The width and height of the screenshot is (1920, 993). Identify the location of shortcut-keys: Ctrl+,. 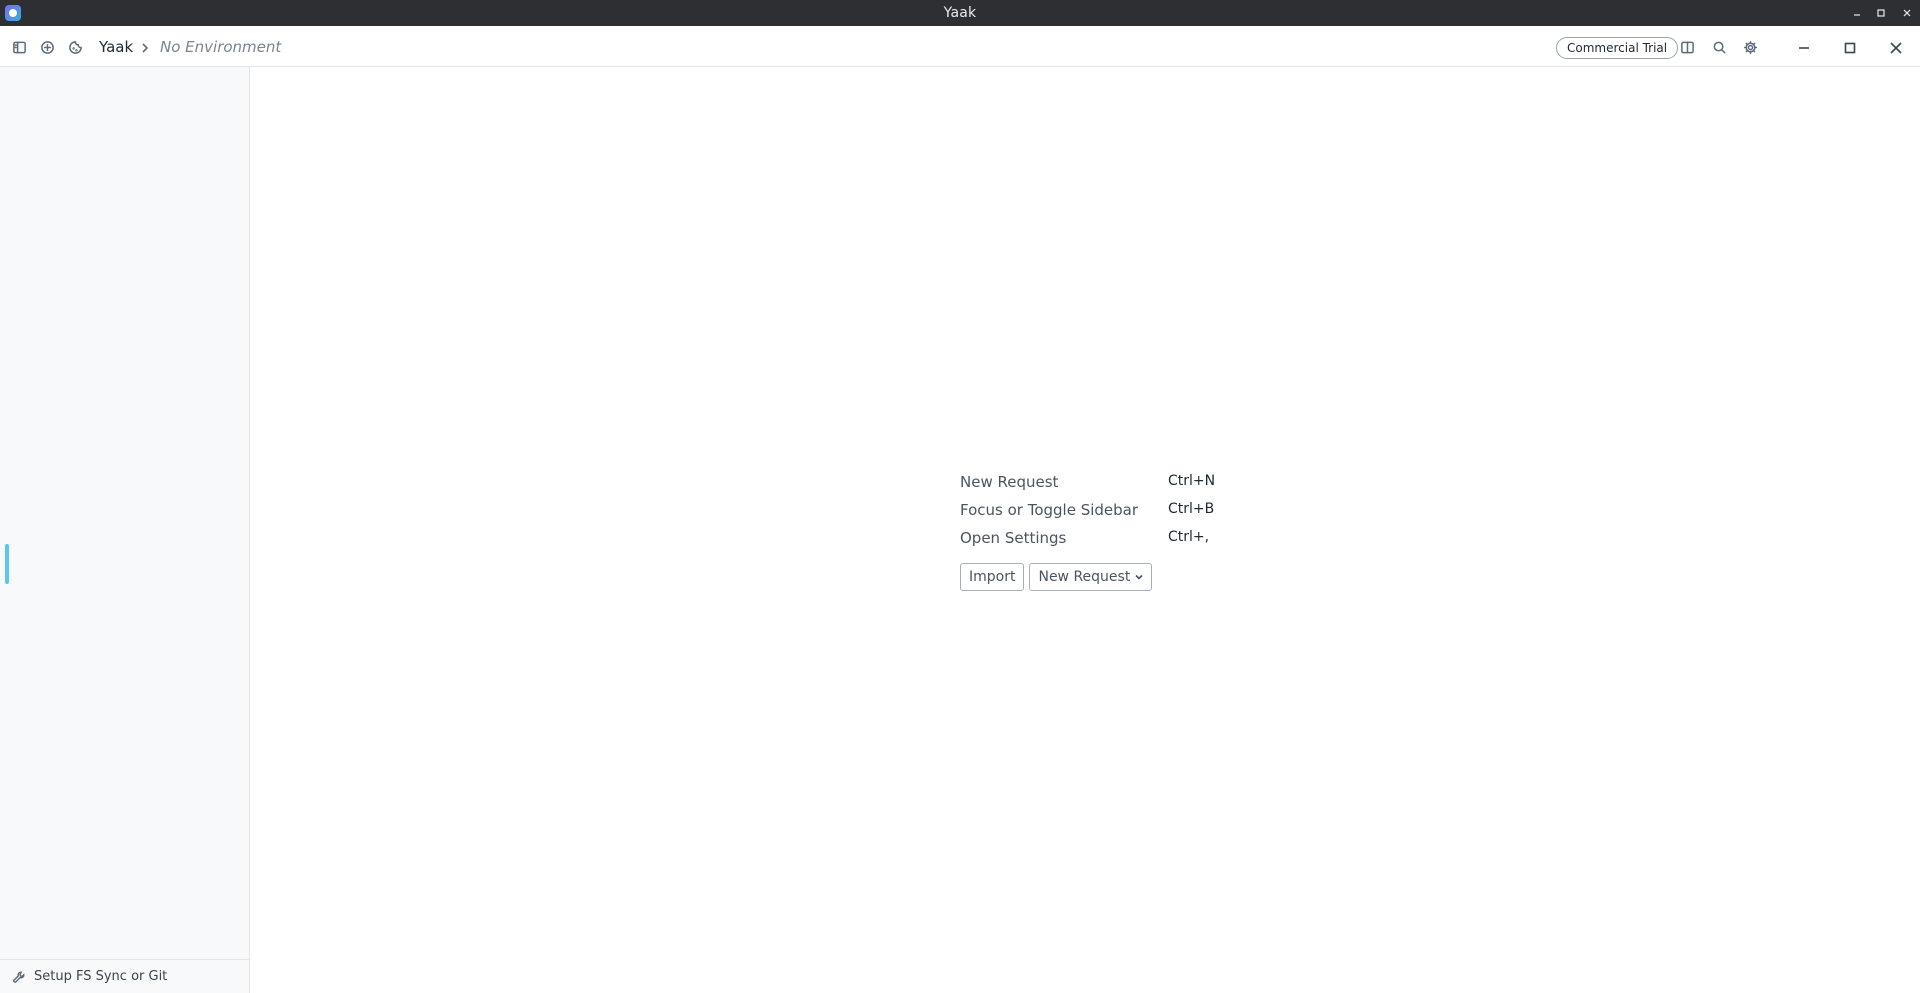
(1189, 537).